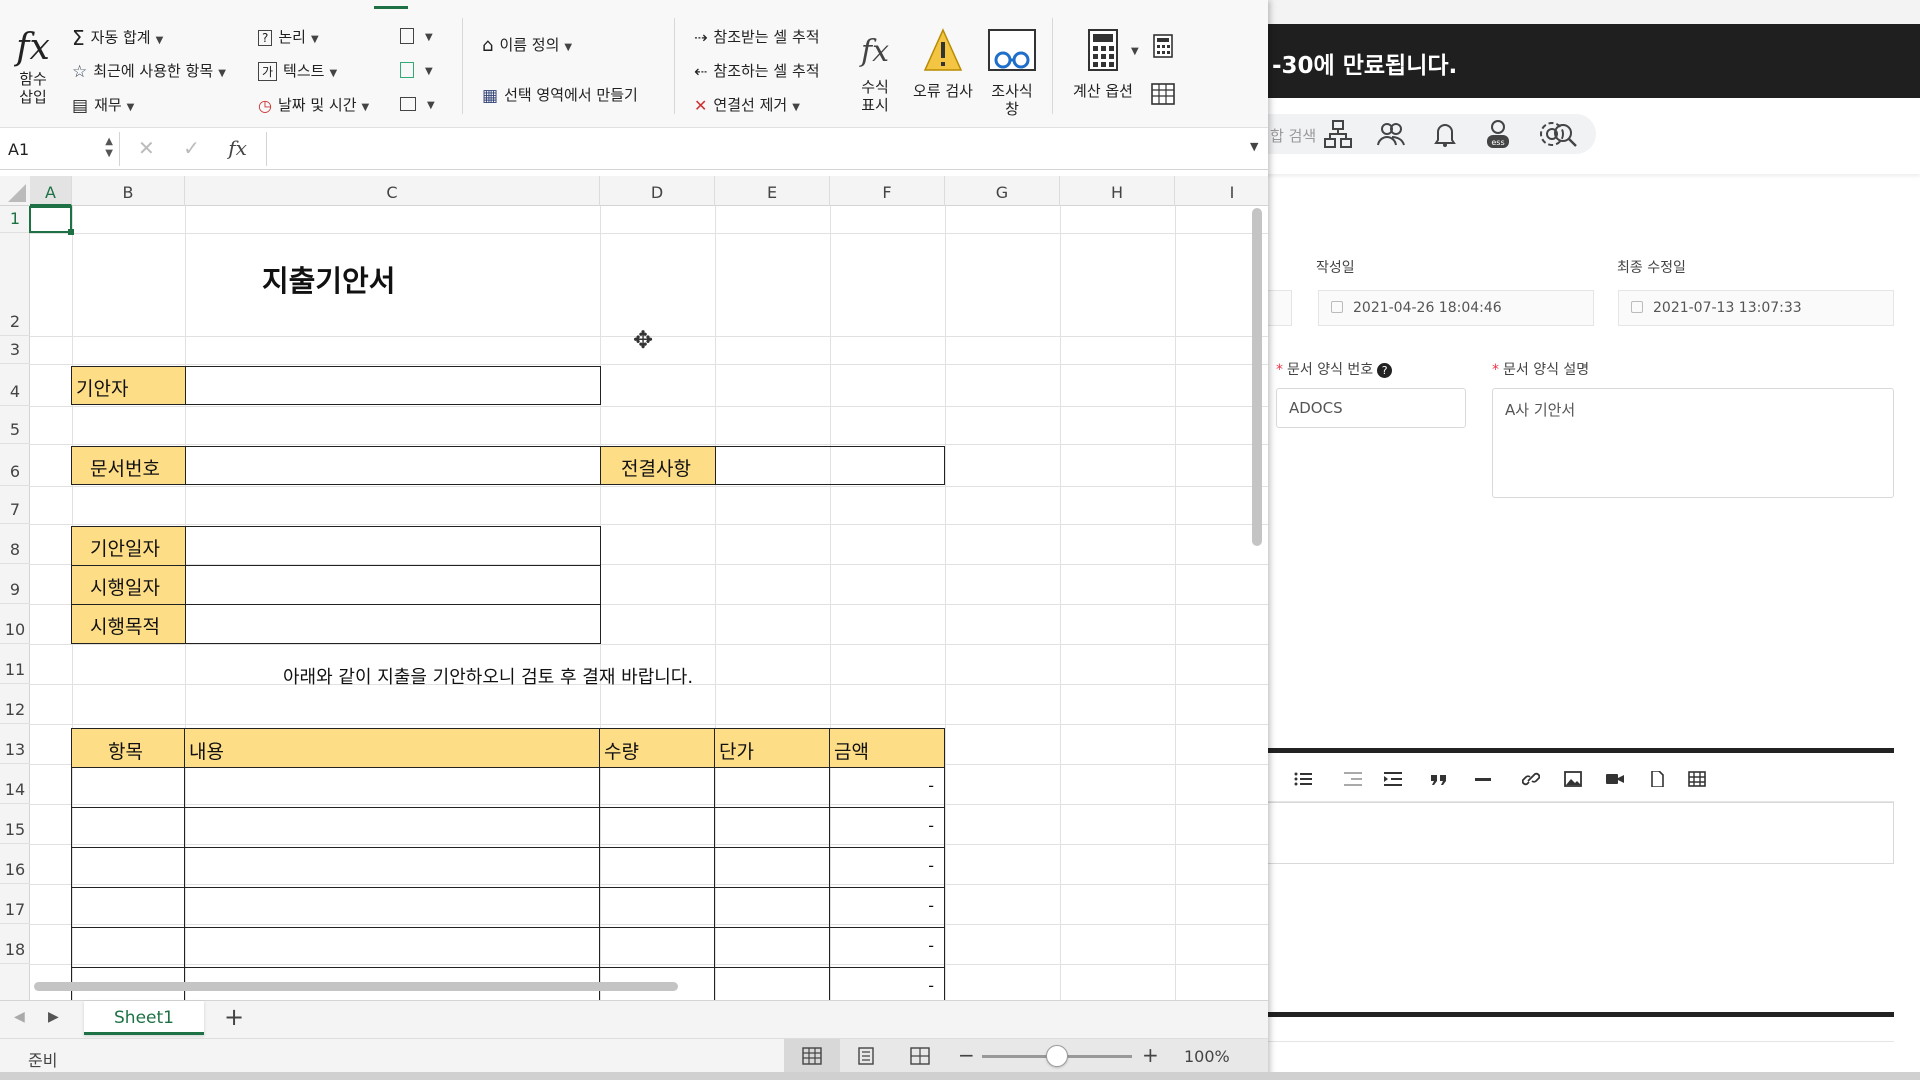 The width and height of the screenshot is (1920, 1080). What do you see at coordinates (657, 191) in the screenshot?
I see `column-header-d: D` at bounding box center [657, 191].